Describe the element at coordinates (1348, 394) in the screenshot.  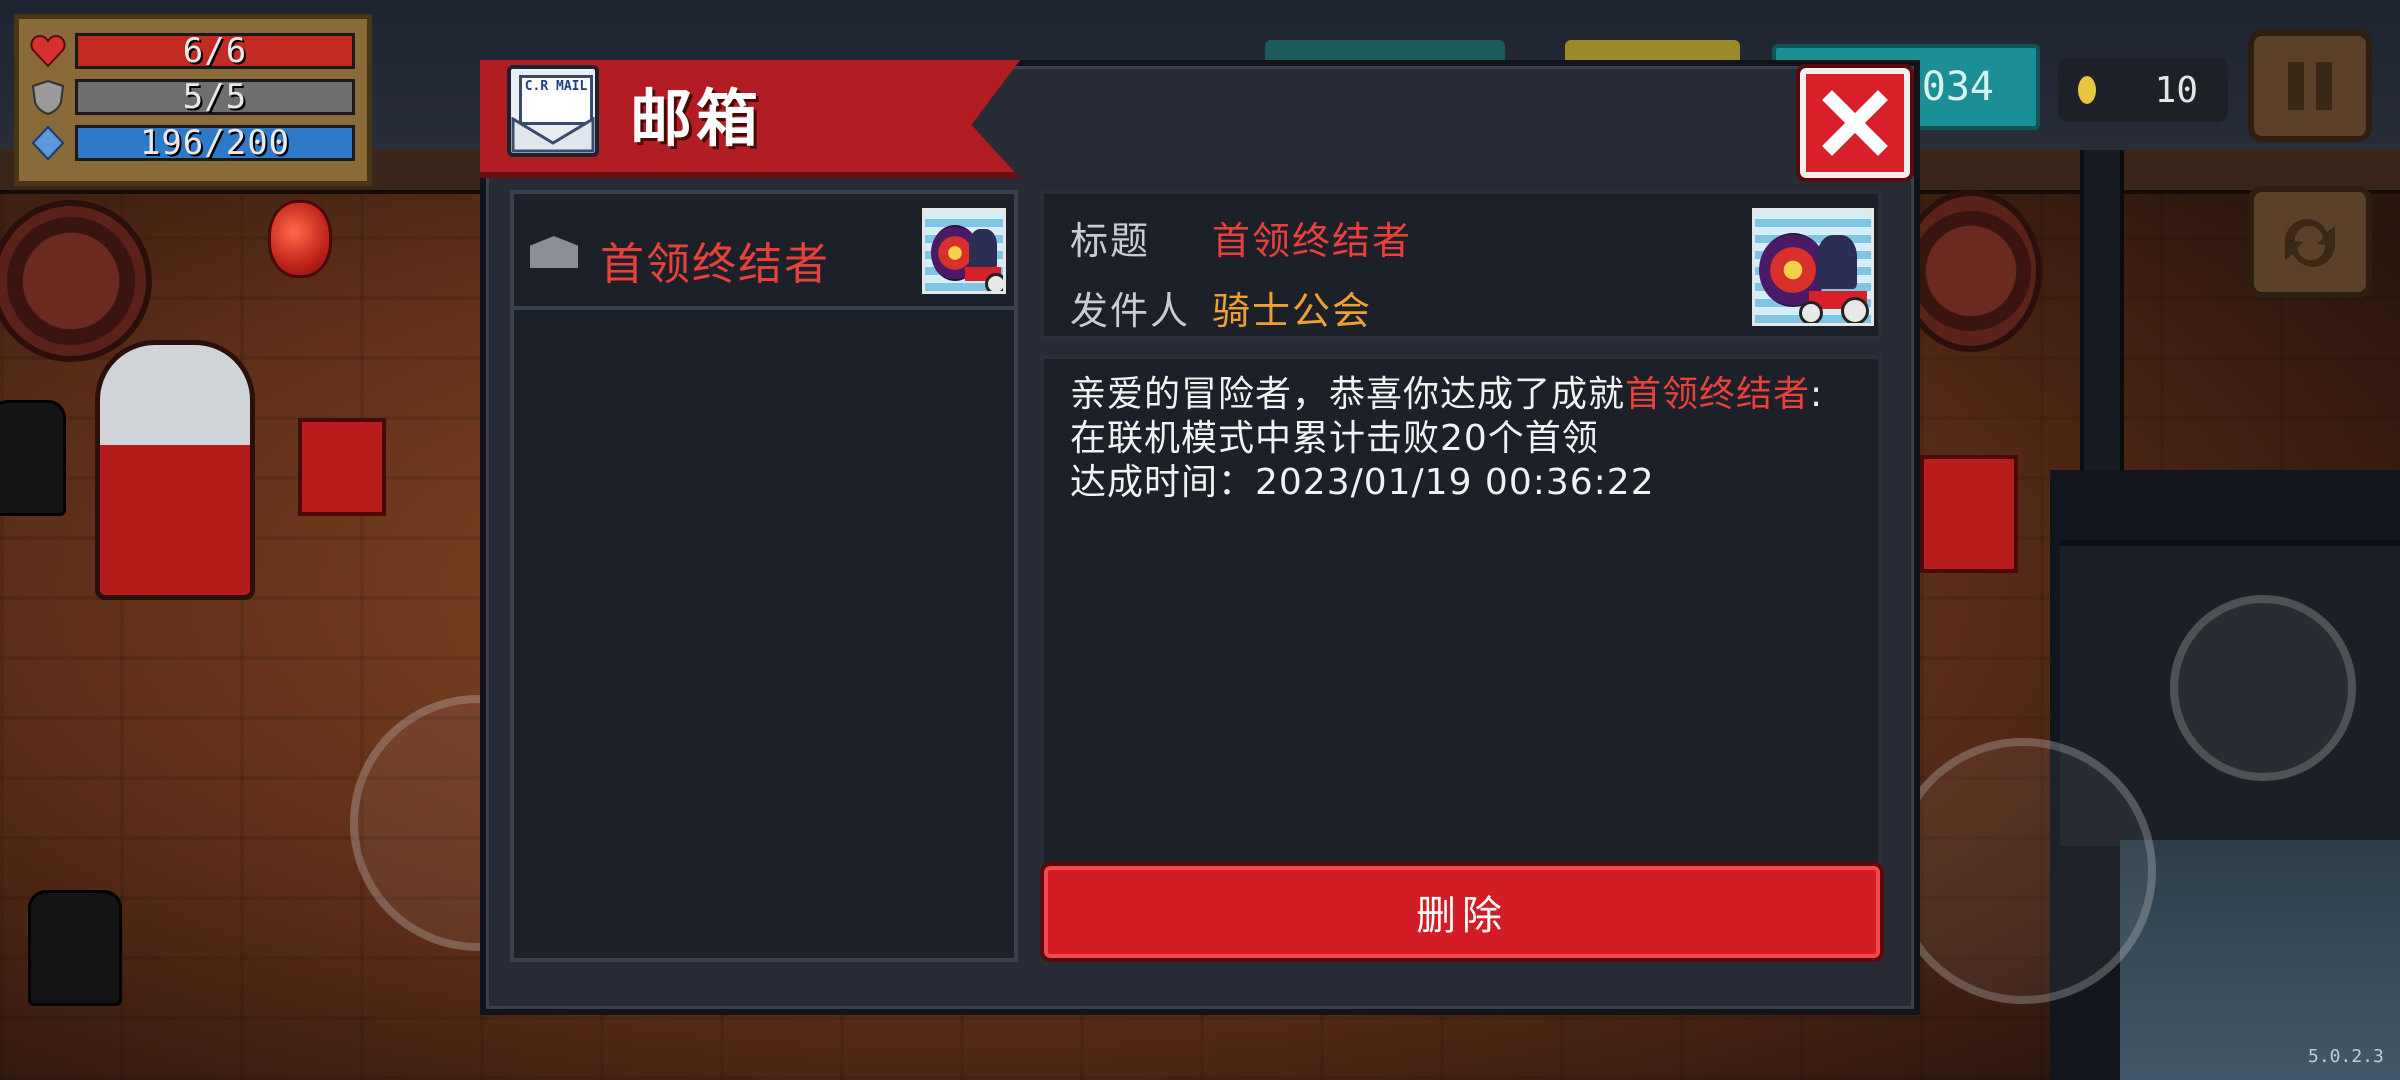
I see `mail-body-prefix: 亲爱的冒险者，恭喜你达成了成就` at that location.